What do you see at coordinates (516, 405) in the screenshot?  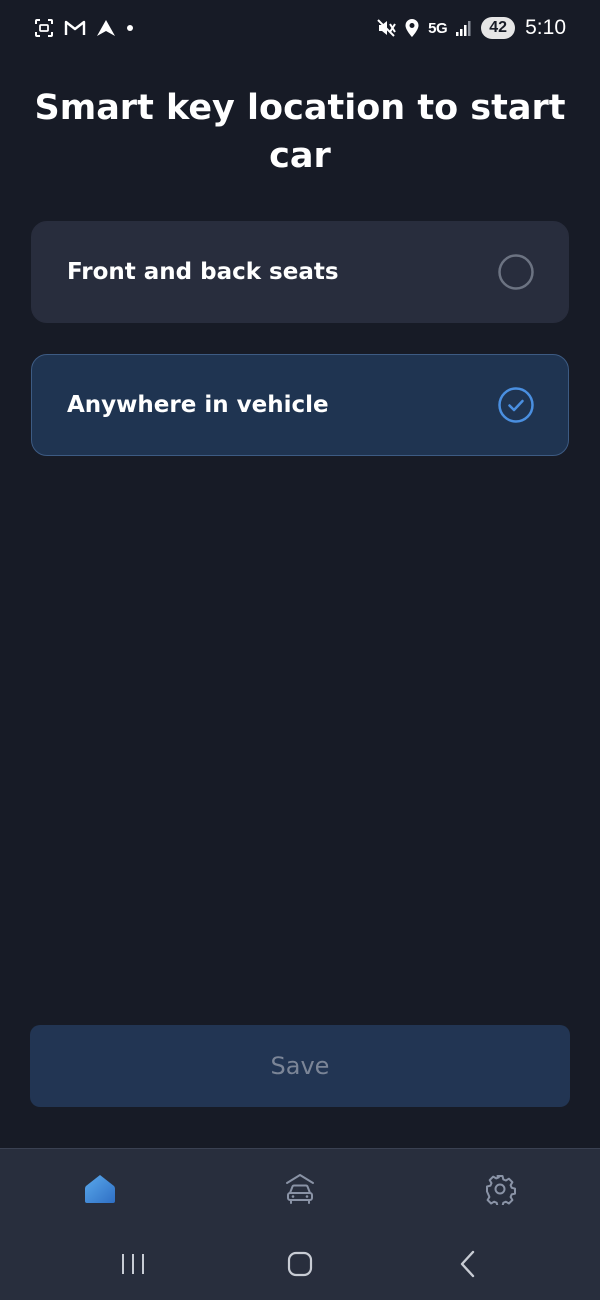 I see `radio-selected-check-icon` at bounding box center [516, 405].